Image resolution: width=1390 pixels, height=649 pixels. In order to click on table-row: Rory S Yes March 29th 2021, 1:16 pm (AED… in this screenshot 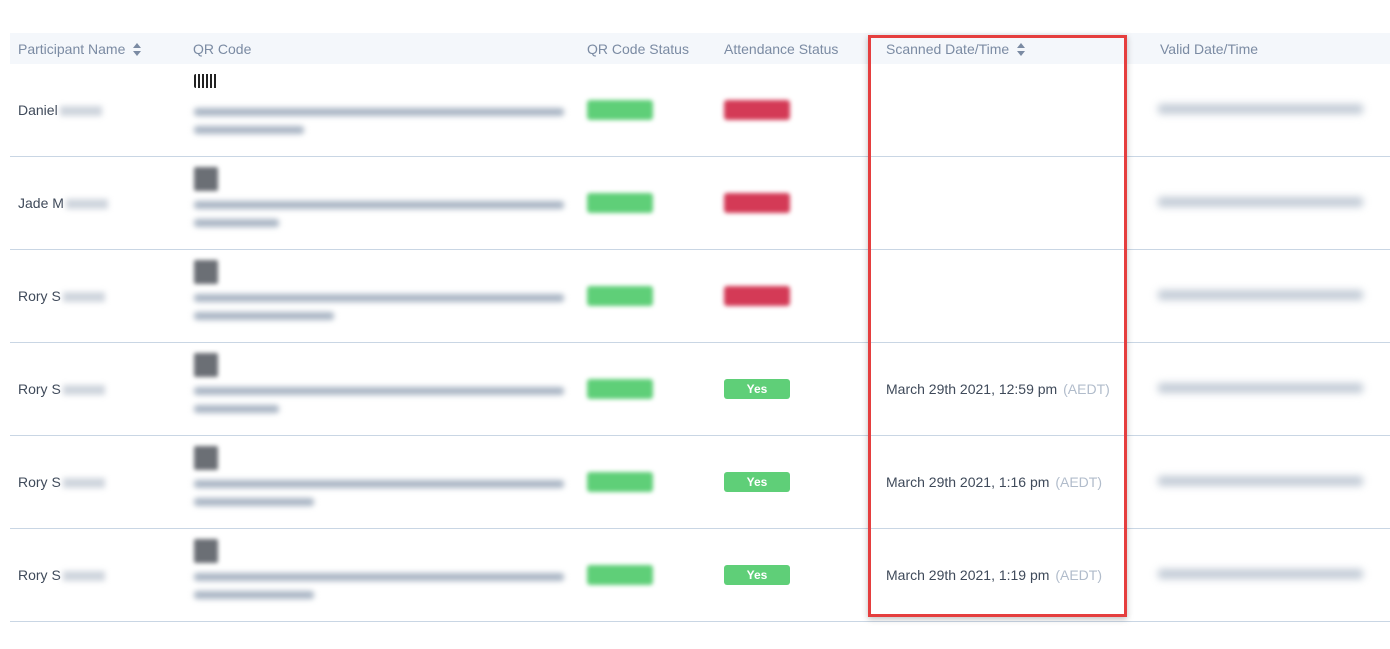, I will do `click(700, 482)`.